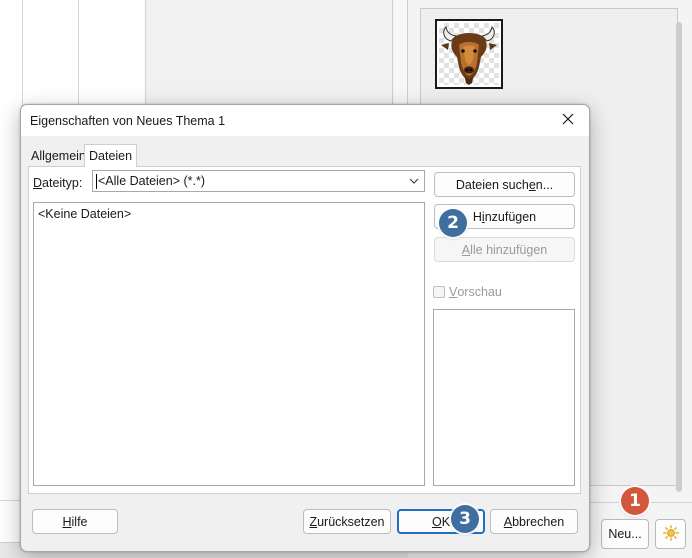 The image size is (692, 558). What do you see at coordinates (351, 521) in the screenshot?
I see `reset-label: urücksetzen` at bounding box center [351, 521].